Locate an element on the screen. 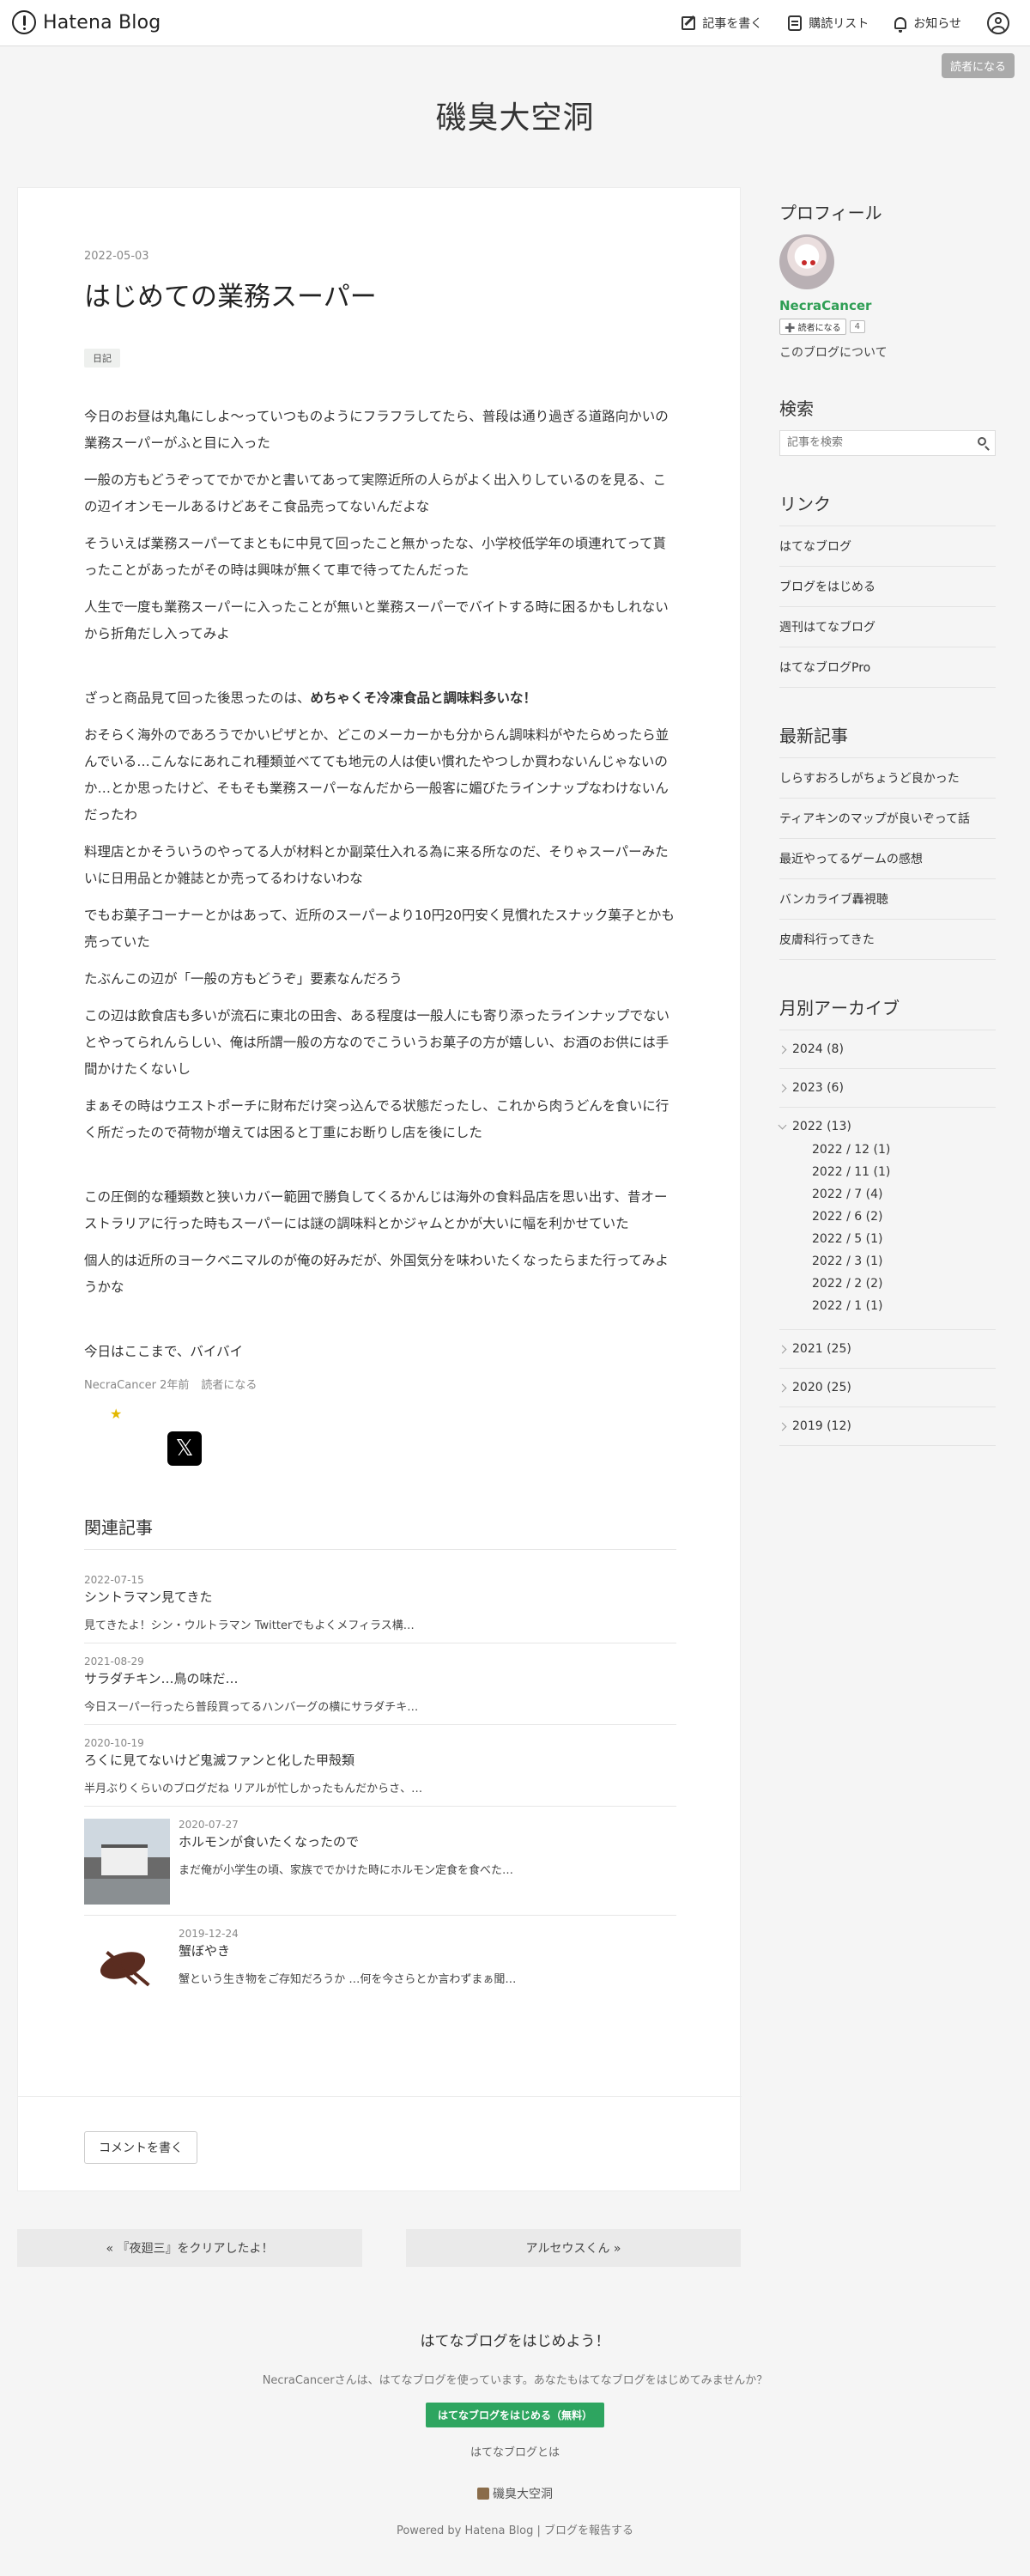 The width and height of the screenshot is (1030, 2576). archive-month: 2022 / 5 (1) is located at coordinates (887, 1239).